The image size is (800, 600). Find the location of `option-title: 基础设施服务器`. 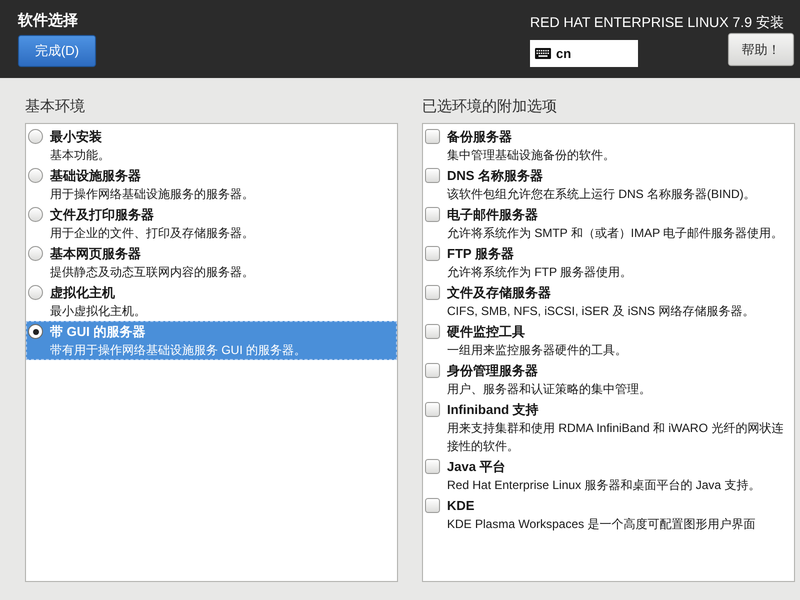

option-title: 基础设施服务器 is located at coordinates (96, 176).